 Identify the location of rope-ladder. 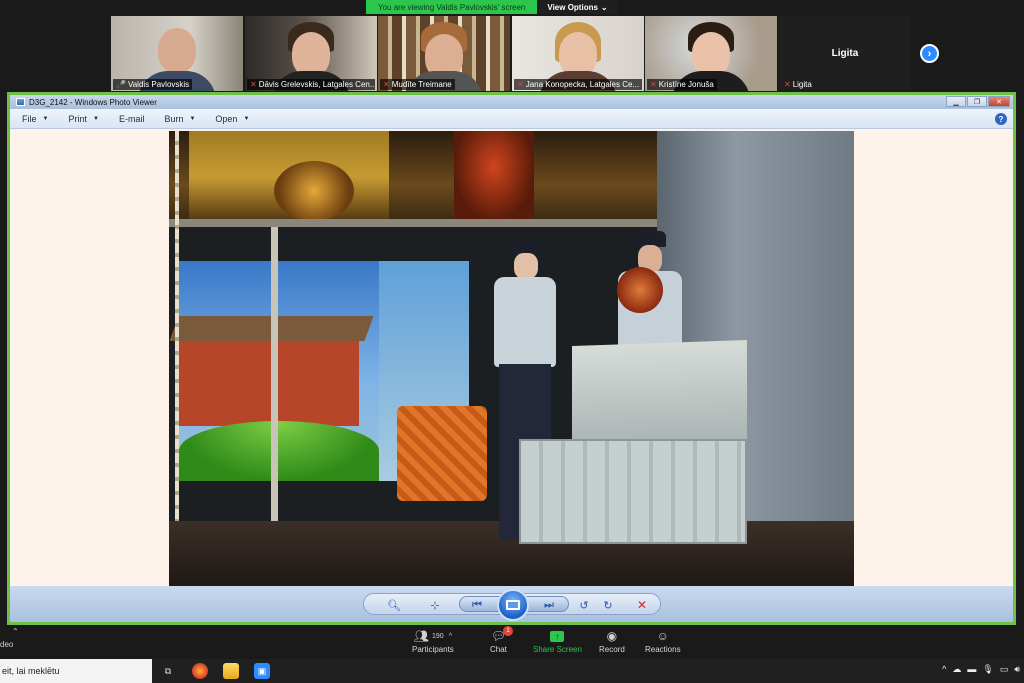
(177, 331).